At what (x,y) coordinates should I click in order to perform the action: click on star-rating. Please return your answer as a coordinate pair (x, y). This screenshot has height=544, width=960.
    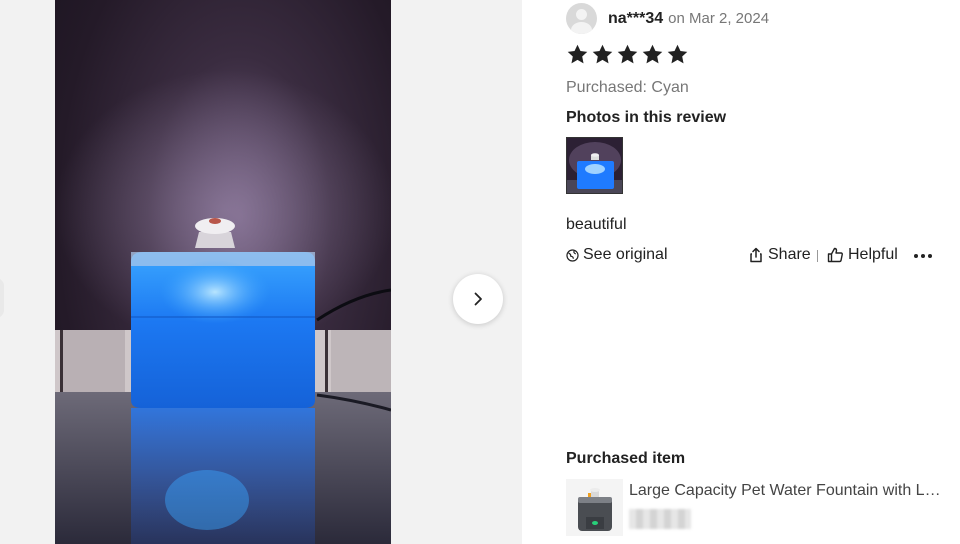
    Looking at the image, I should click on (627, 54).